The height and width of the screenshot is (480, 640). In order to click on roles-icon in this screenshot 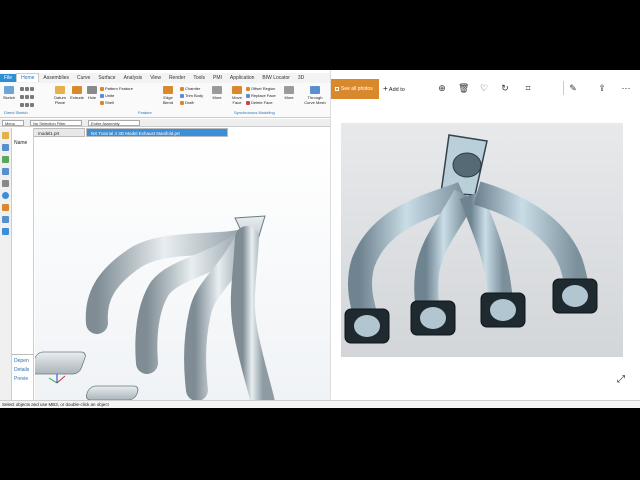, I will do `click(5, 219)`.